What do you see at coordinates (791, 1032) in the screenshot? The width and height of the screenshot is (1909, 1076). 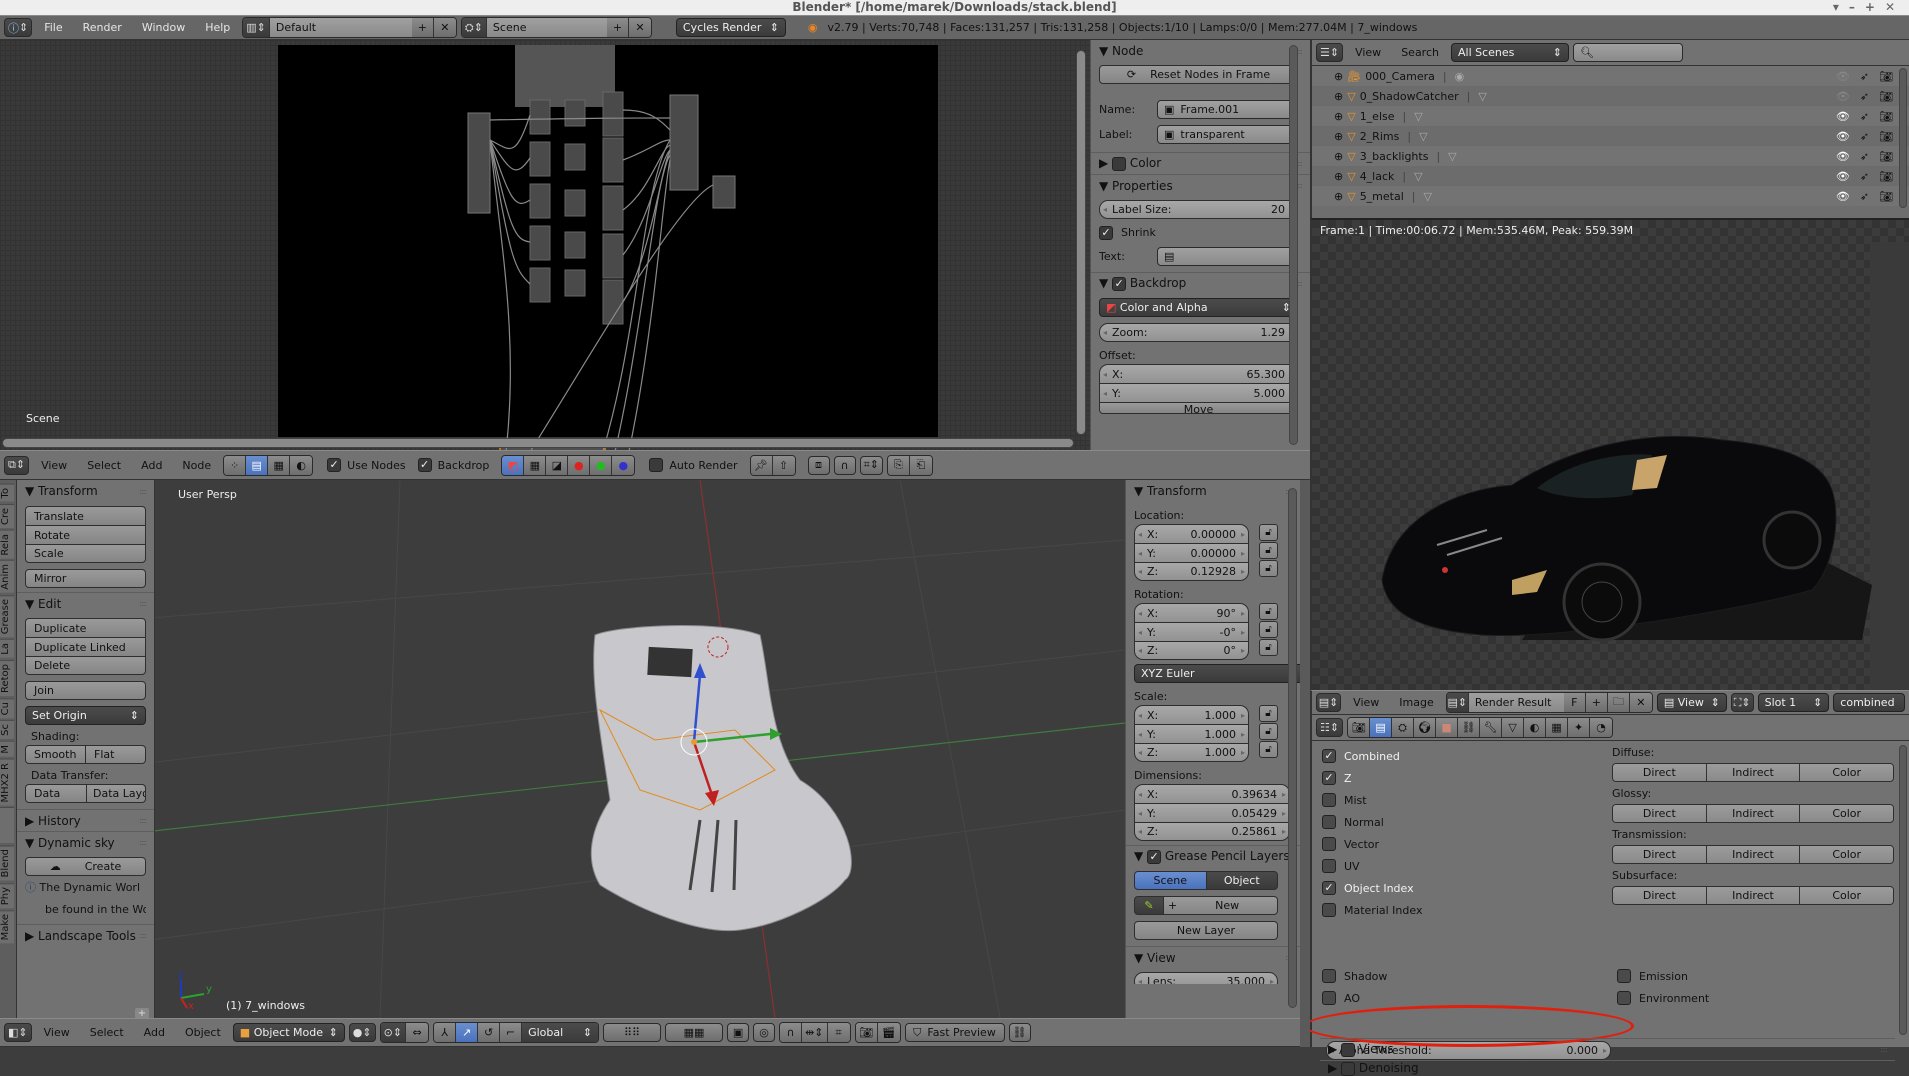 I see `snap-toggle-icon: ∩` at bounding box center [791, 1032].